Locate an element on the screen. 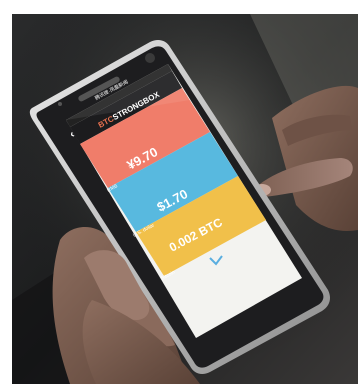 The height and width of the screenshot is (384, 361). front-camera is located at coordinates (150, 58).